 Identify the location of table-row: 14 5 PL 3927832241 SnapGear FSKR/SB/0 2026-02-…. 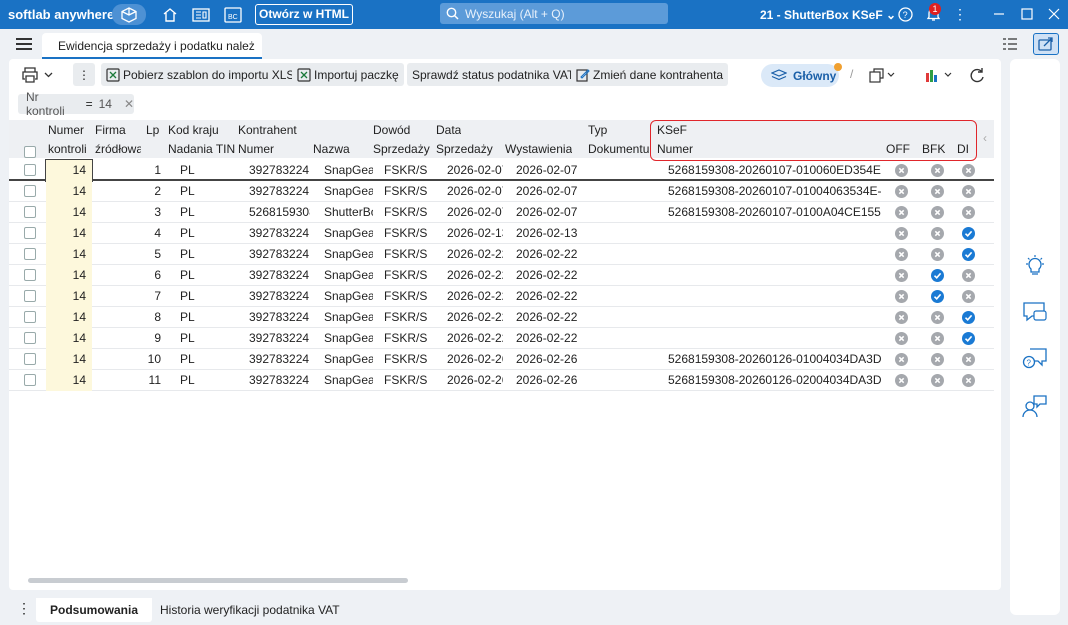
(501, 254).